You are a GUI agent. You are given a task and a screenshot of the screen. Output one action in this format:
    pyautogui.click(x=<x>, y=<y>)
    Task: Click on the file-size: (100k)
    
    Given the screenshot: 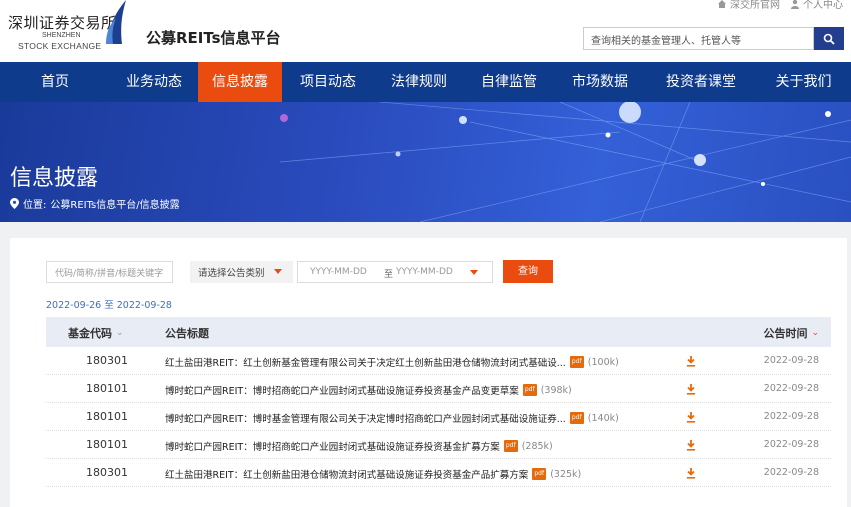 What is the action you would take?
    pyautogui.click(x=603, y=362)
    